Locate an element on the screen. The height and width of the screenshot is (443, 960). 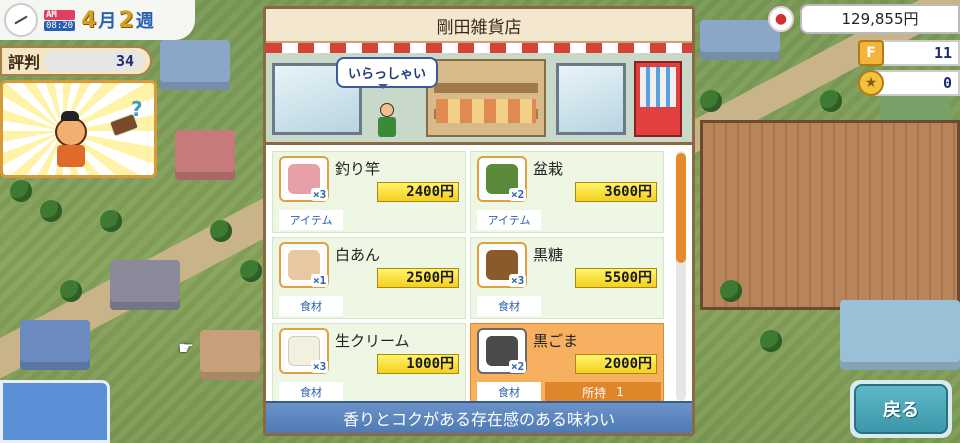
time-panel: AM 08:20 4 月 2 週 is located at coordinates (97, 20).